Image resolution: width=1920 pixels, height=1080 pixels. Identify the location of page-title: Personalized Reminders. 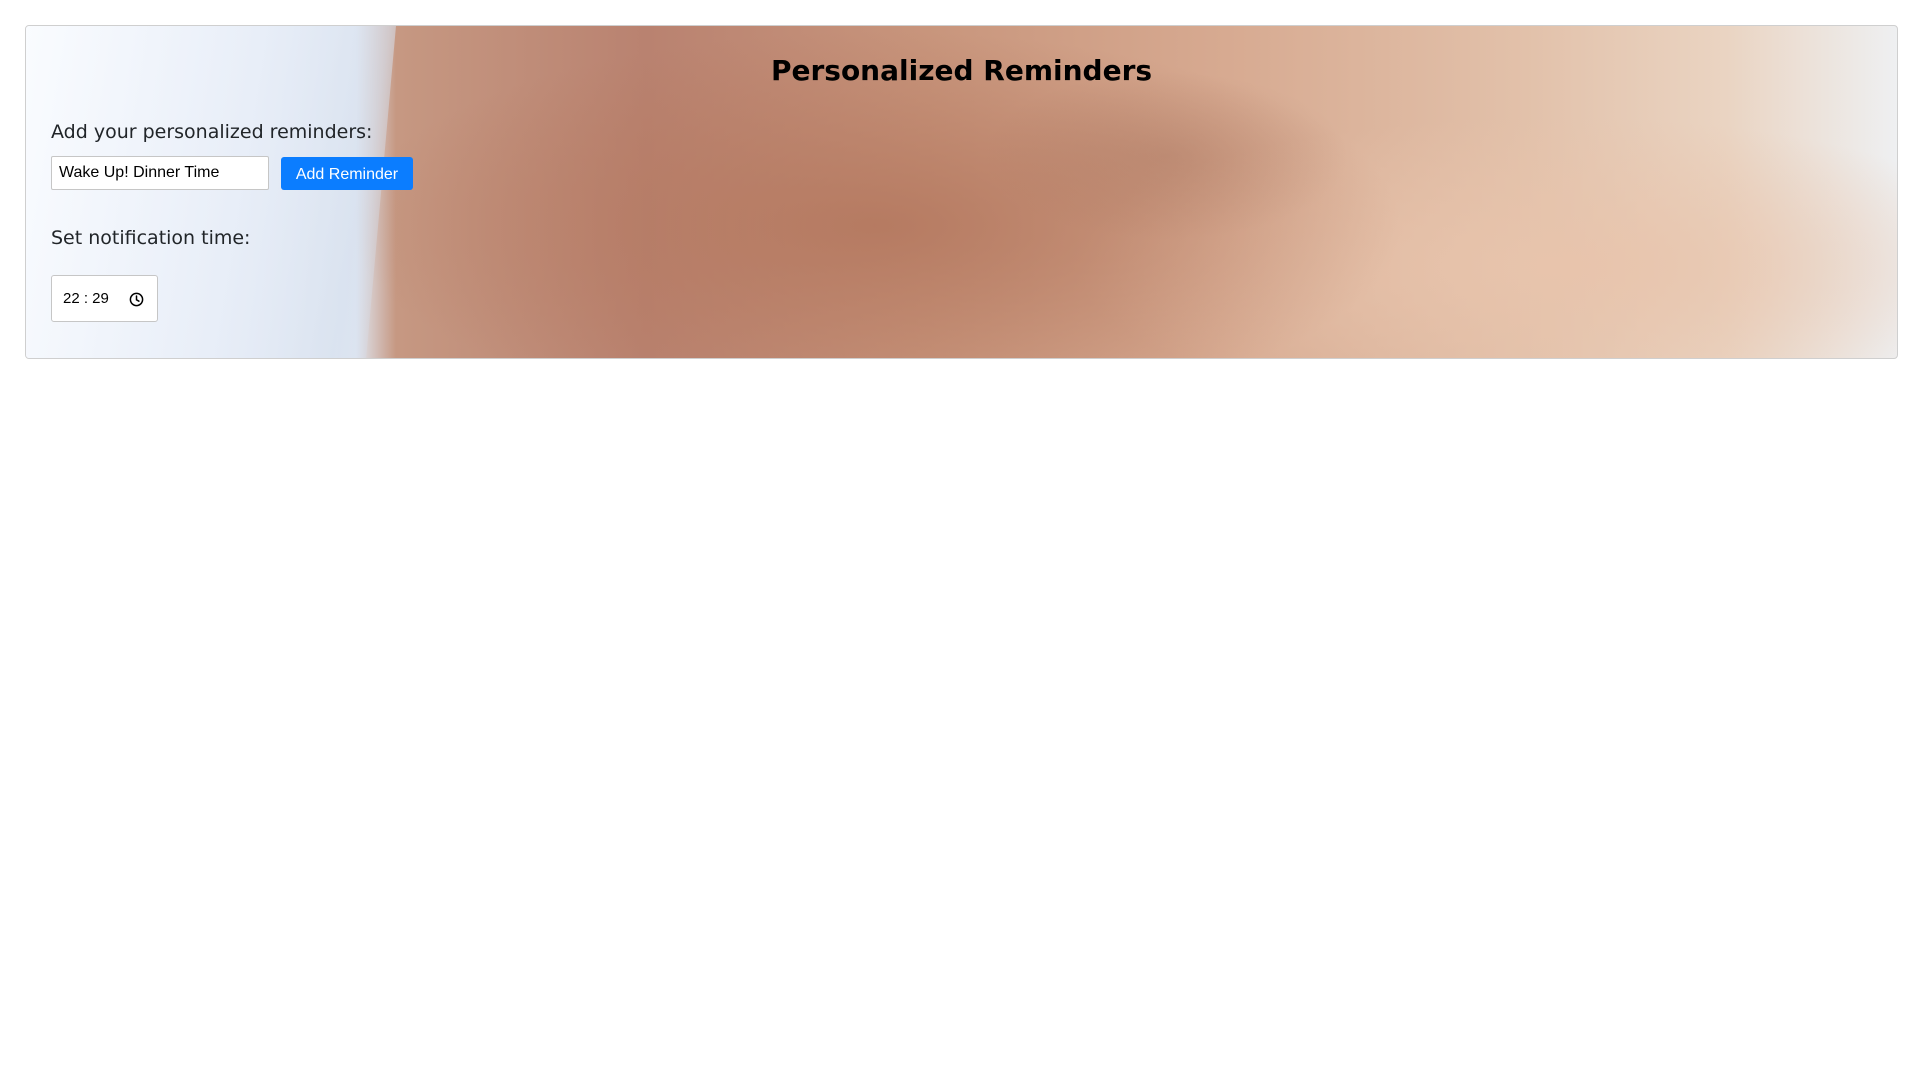
(961, 70).